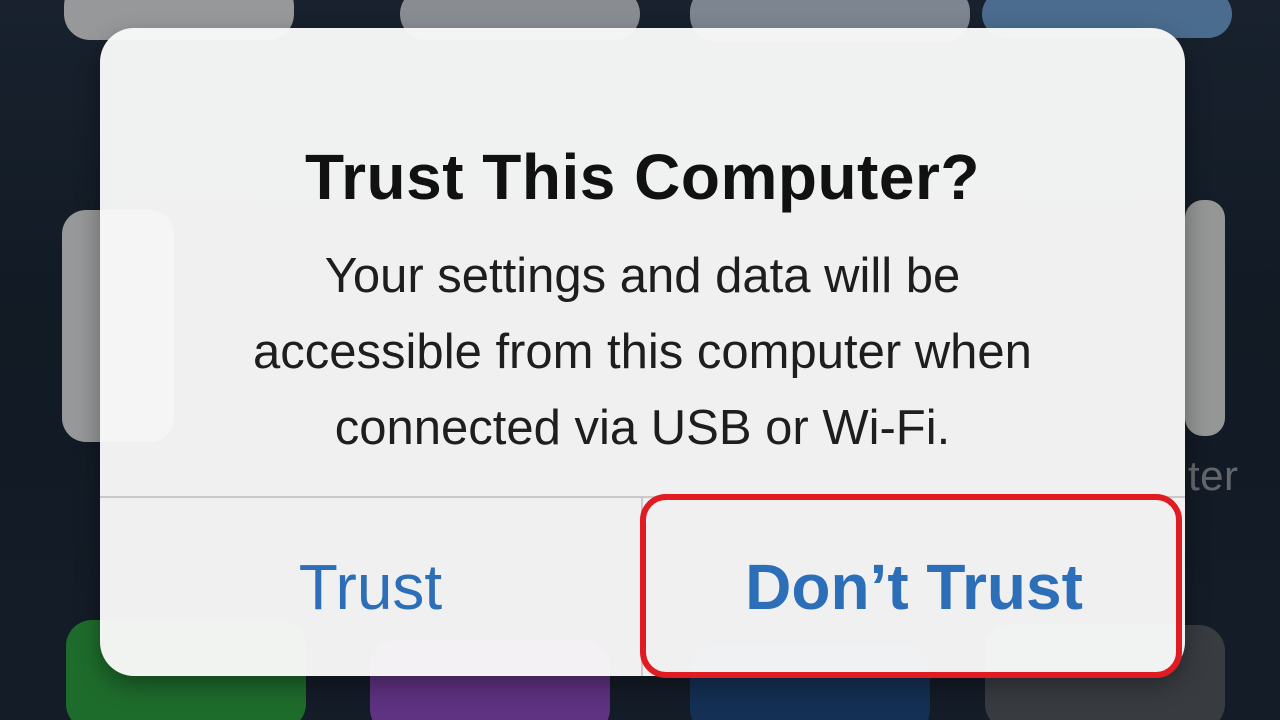 This screenshot has height=720, width=1280. Describe the element at coordinates (914, 587) in the screenshot. I see `dont-trust-button: Don’t Trust` at that location.